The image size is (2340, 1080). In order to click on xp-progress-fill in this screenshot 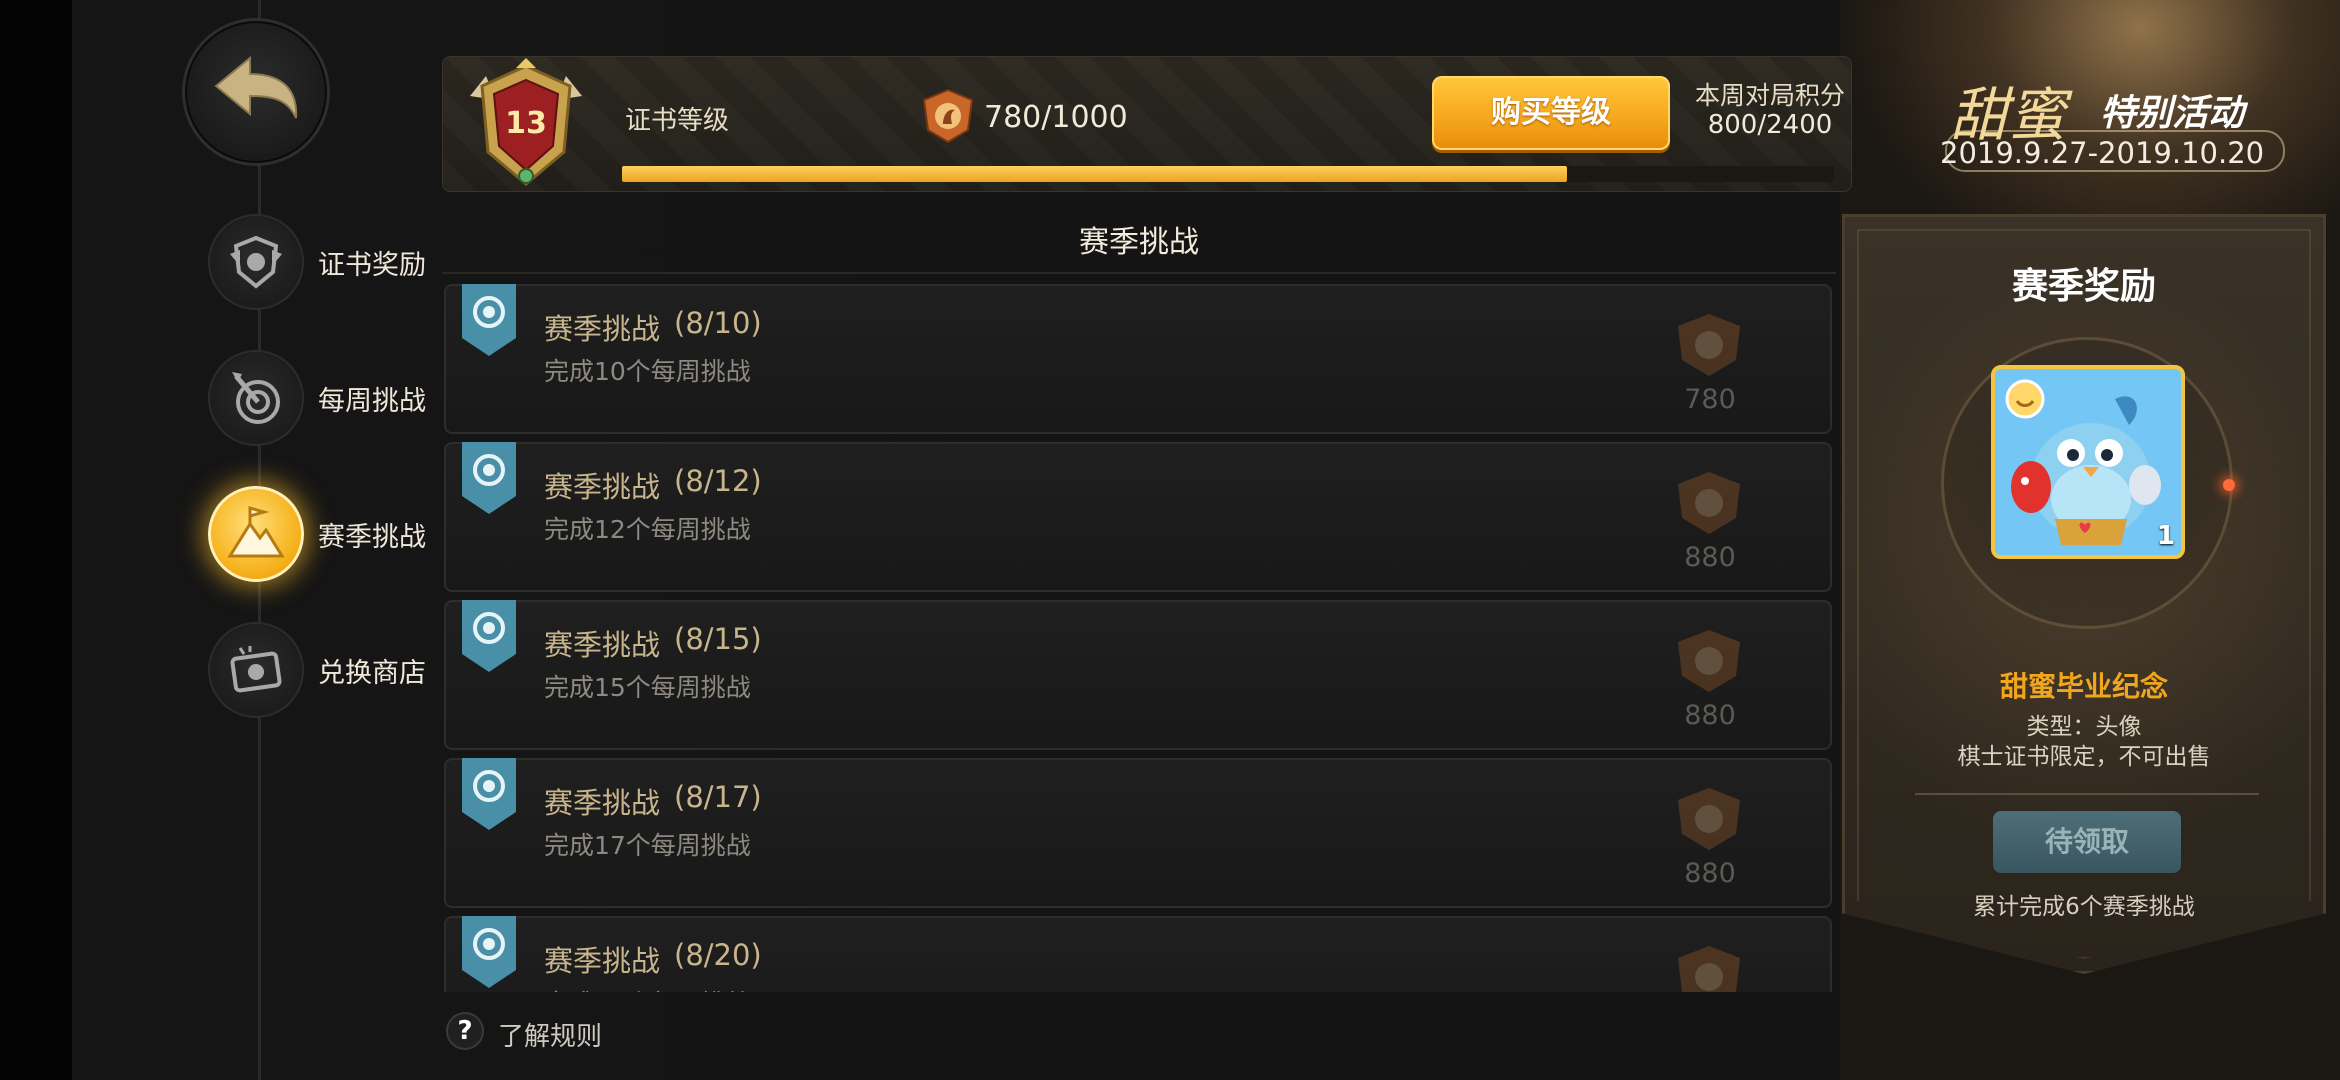, I will do `click(1095, 174)`.